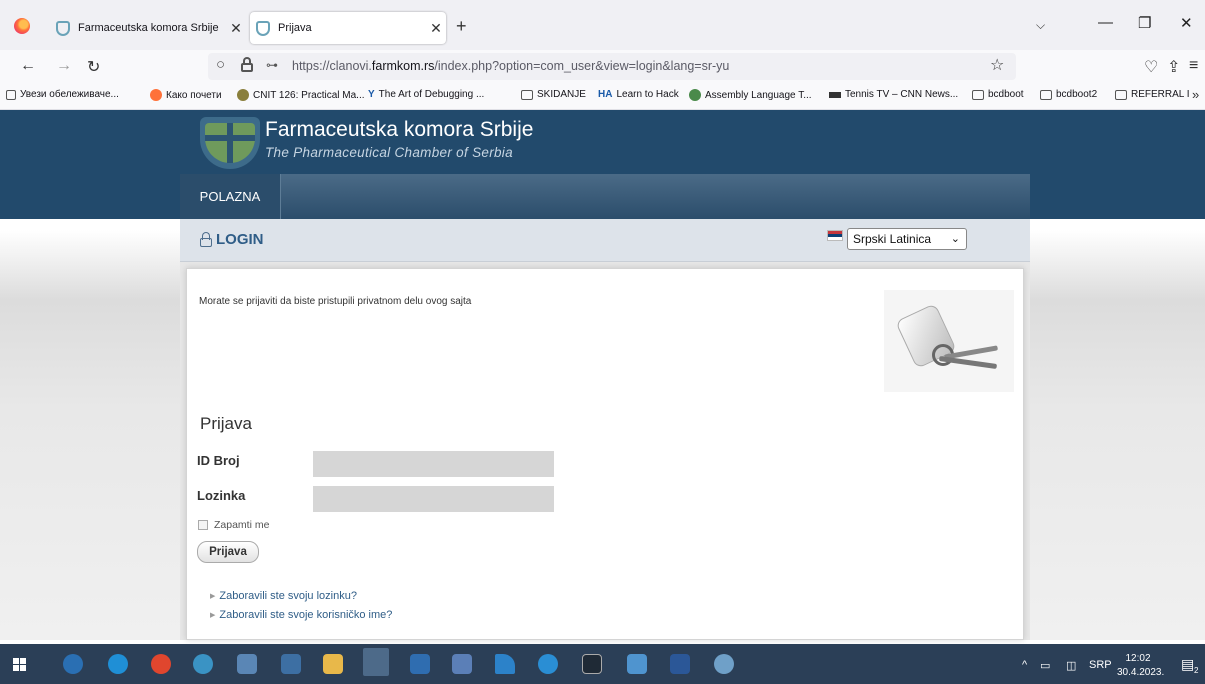 This screenshot has height=684, width=1205. What do you see at coordinates (1100, 665) in the screenshot?
I see `input-language: SRP` at bounding box center [1100, 665].